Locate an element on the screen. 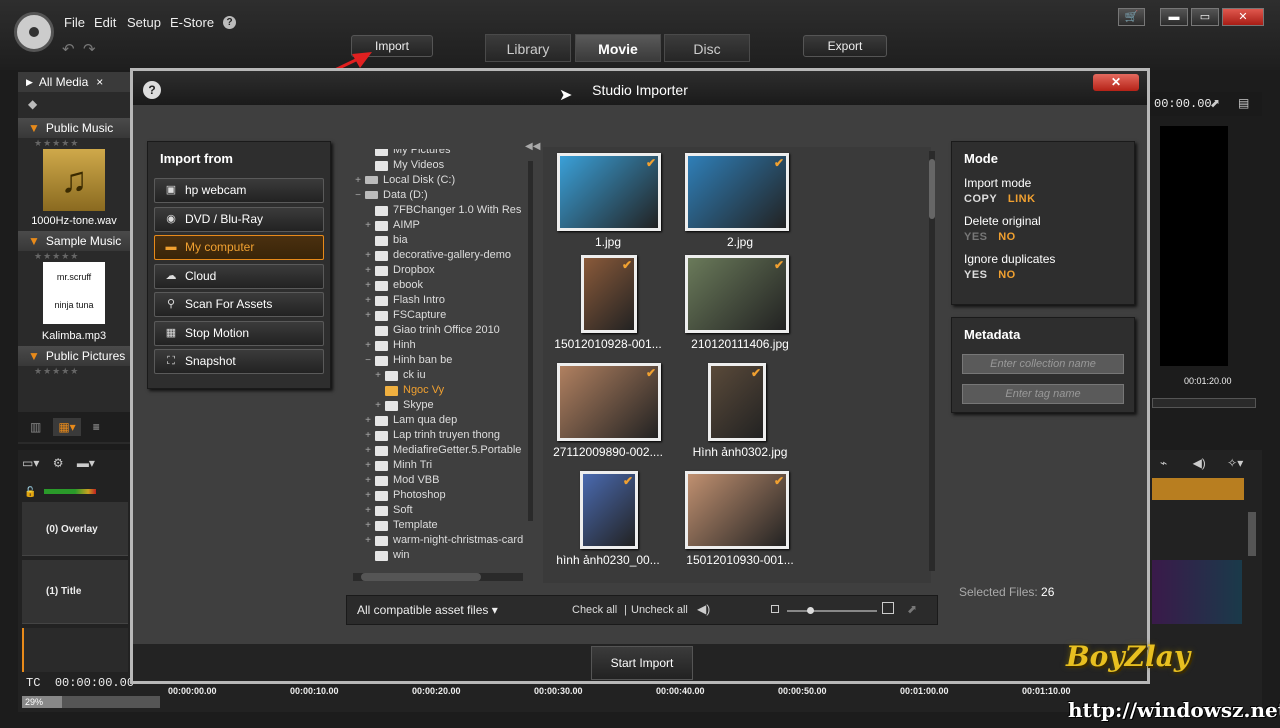 The width and height of the screenshot is (1280, 728). magic-wand-icon: ✧▾ is located at coordinates (1235, 463).